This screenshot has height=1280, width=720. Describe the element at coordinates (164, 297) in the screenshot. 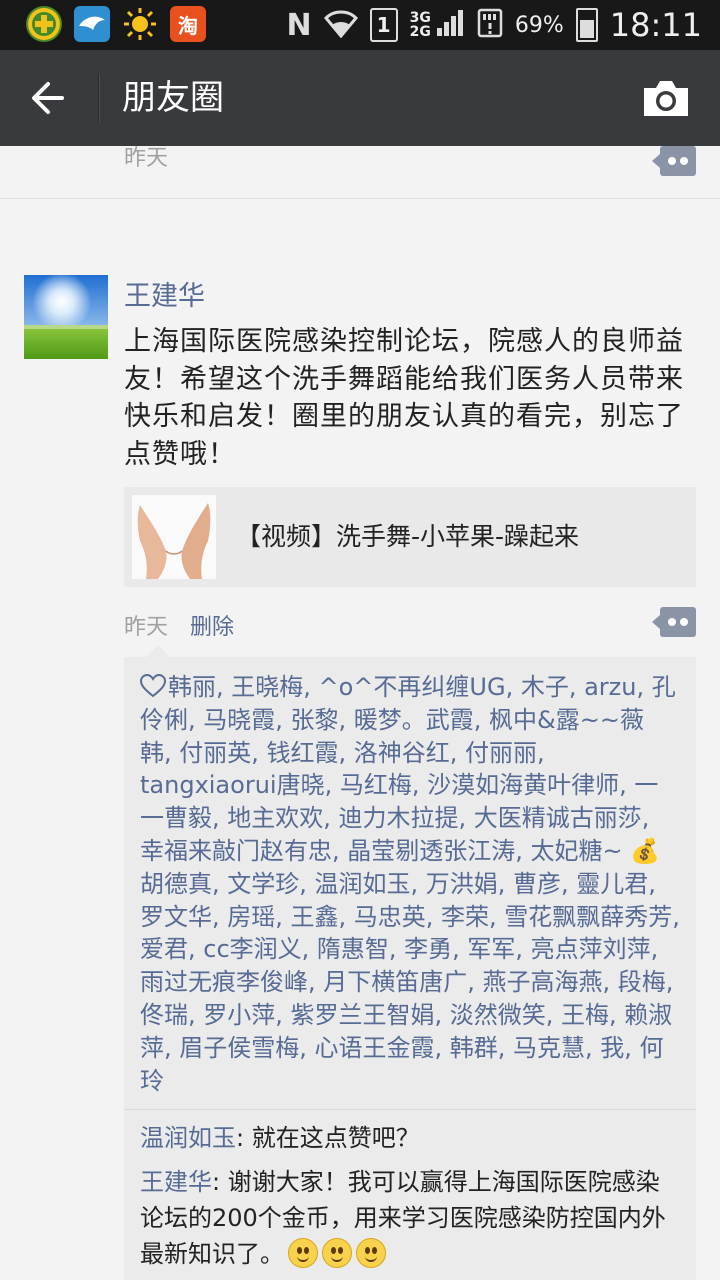

I see `post-author: 王建华` at that location.